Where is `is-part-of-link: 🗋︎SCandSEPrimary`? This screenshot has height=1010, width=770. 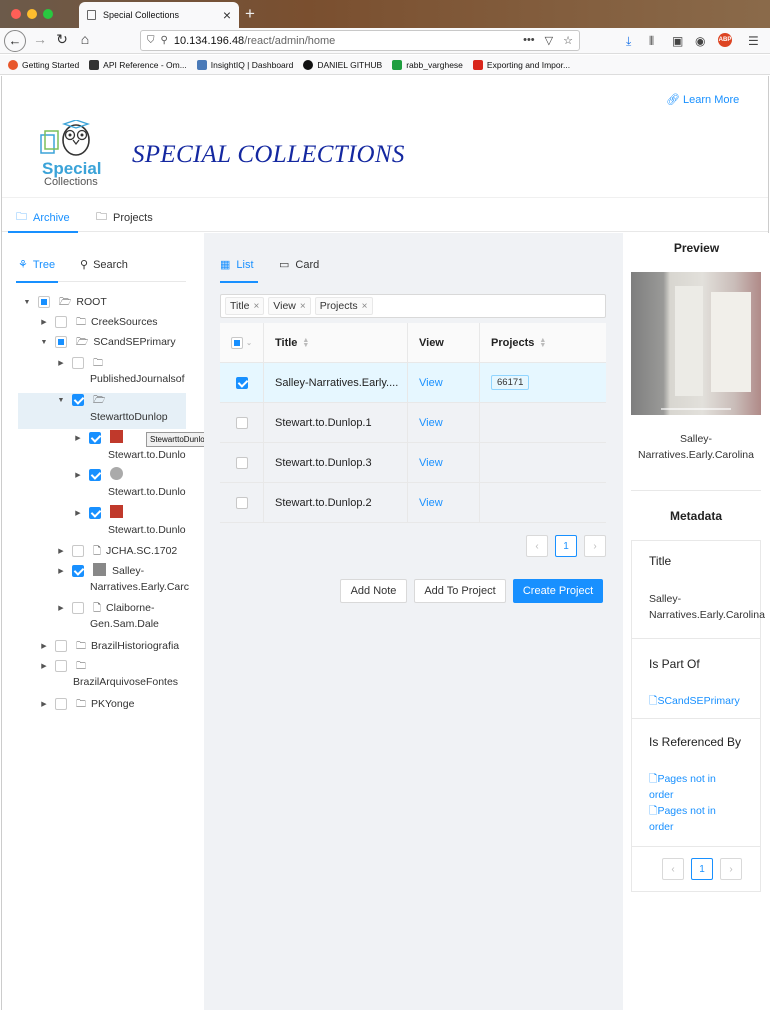 is-part-of-link: 🗋︎SCandSEPrimary is located at coordinates (694, 701).